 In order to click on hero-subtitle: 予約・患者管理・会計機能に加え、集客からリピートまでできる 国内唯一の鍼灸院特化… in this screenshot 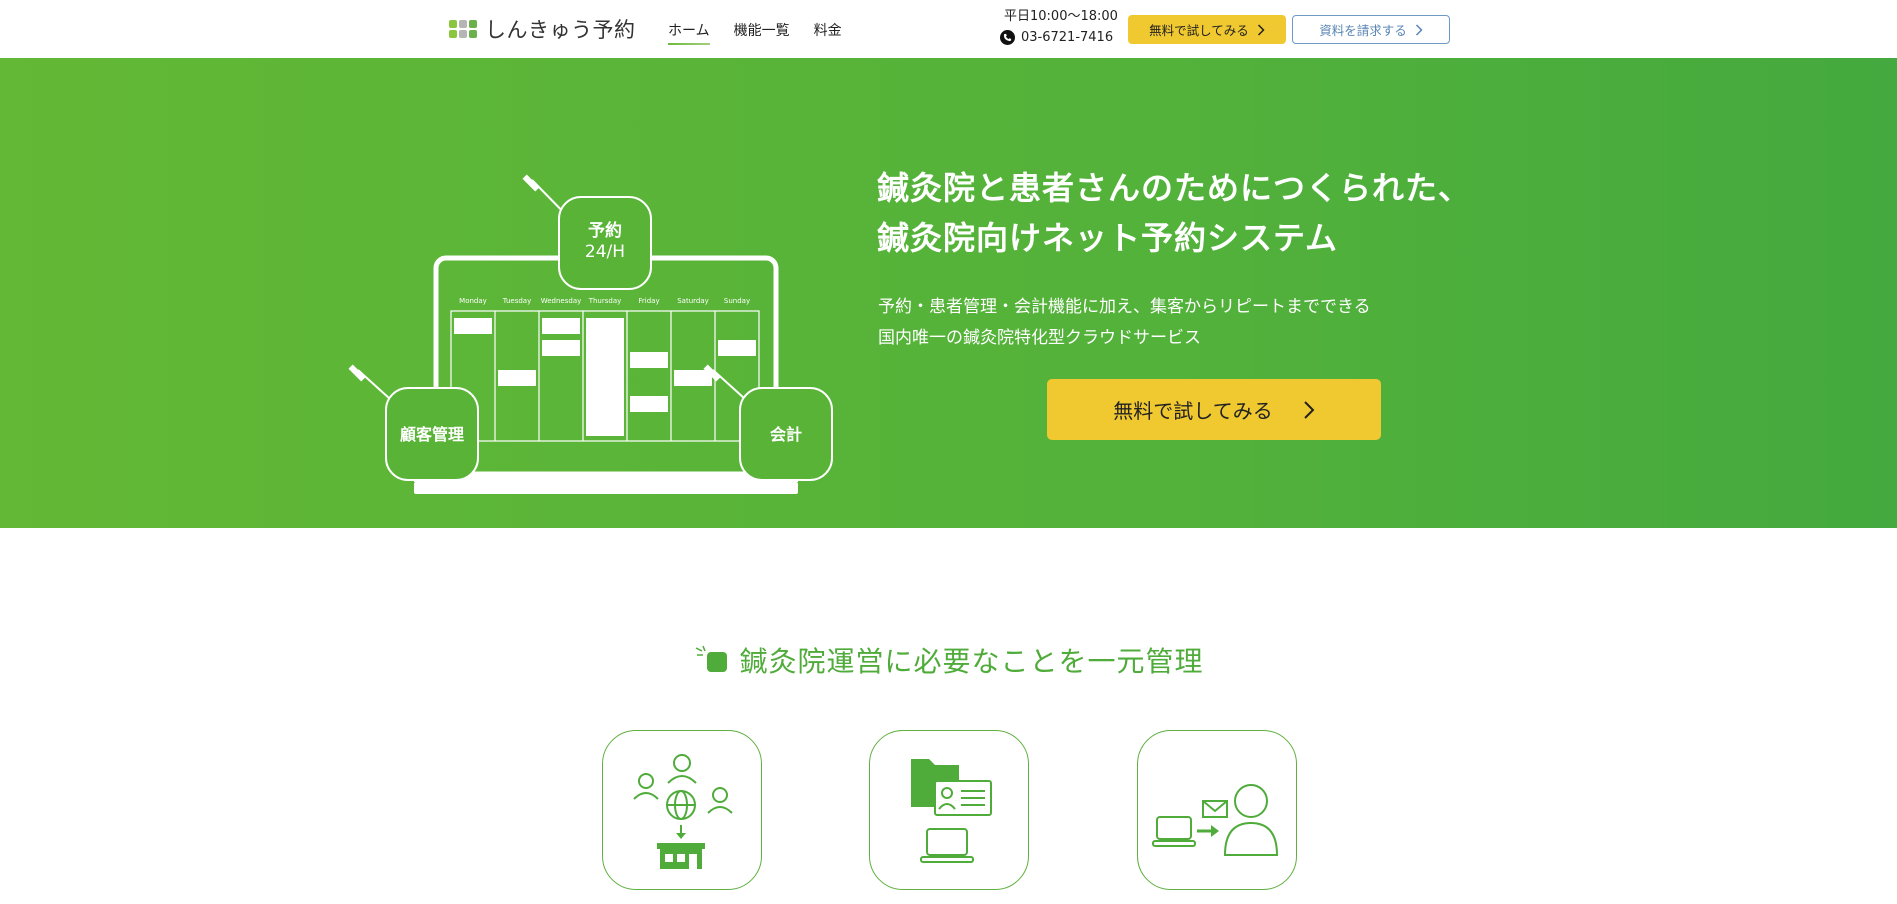, I will do `click(1124, 323)`.